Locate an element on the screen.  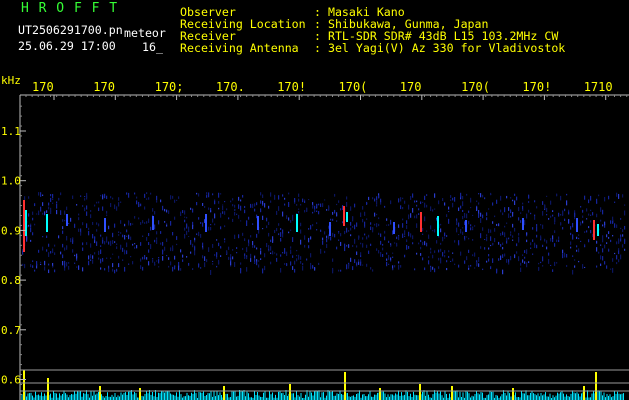
y-tick-label: 0.6 is located at coordinates (11, 380).